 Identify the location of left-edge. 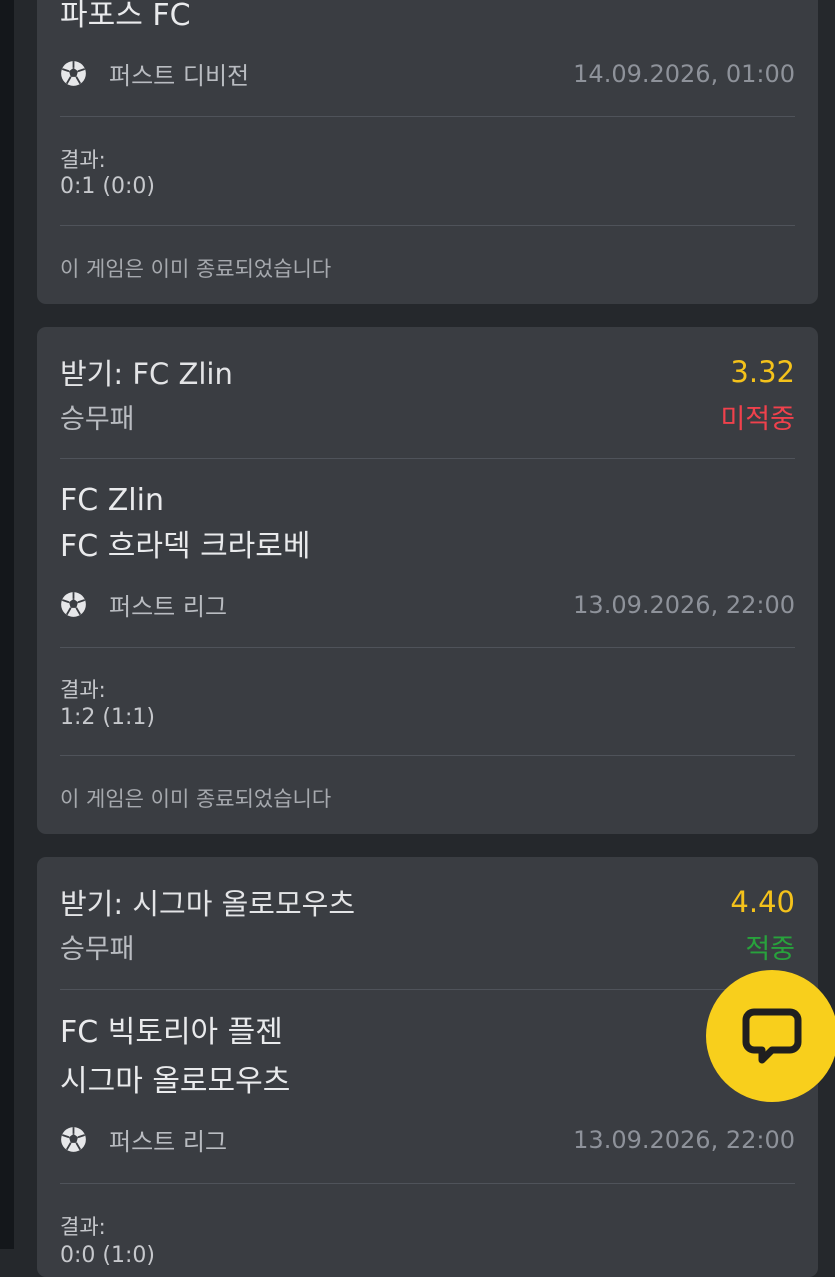
(7, 624).